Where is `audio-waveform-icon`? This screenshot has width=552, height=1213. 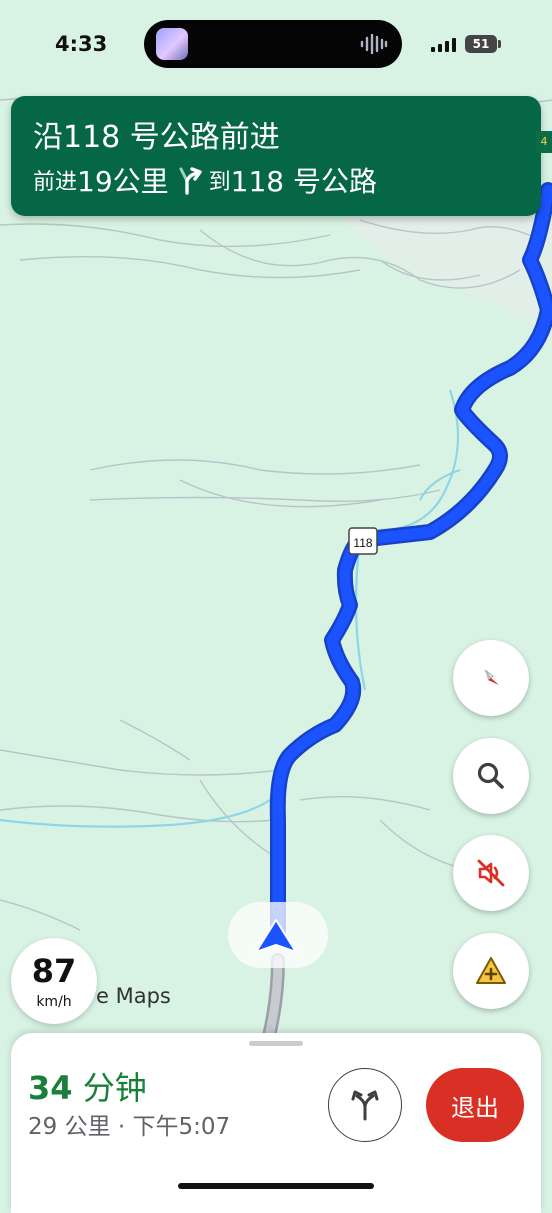 audio-waveform-icon is located at coordinates (374, 44).